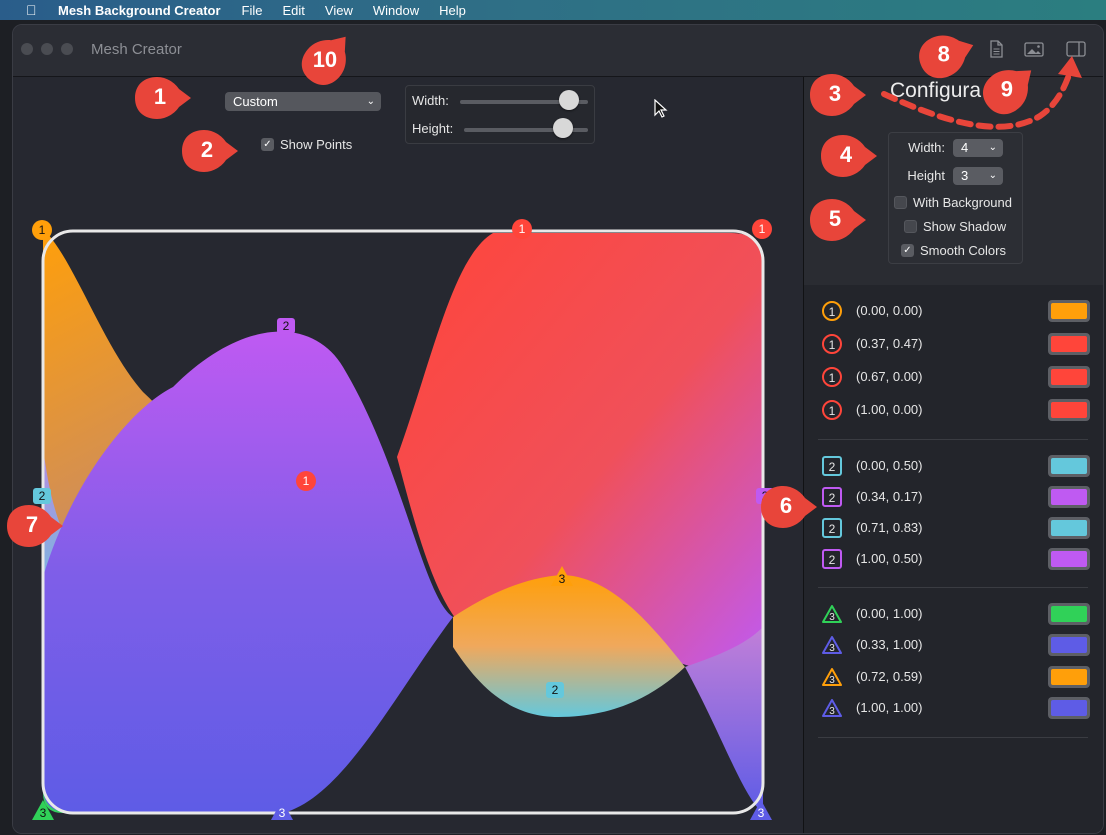  Describe the element at coordinates (957, 498) in the screenshot. I see `list-item: 2 (0.34, 0.17)` at that location.